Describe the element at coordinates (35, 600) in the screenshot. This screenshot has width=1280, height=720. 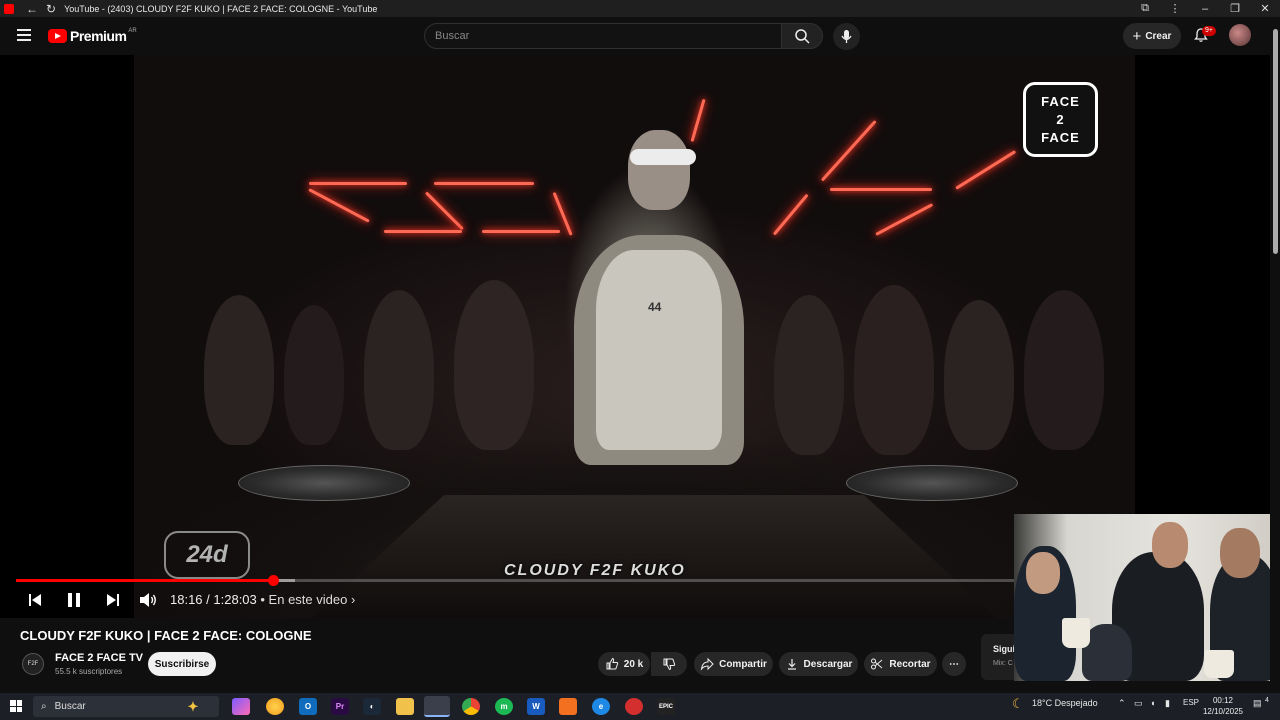
I see `previous-icon` at that location.